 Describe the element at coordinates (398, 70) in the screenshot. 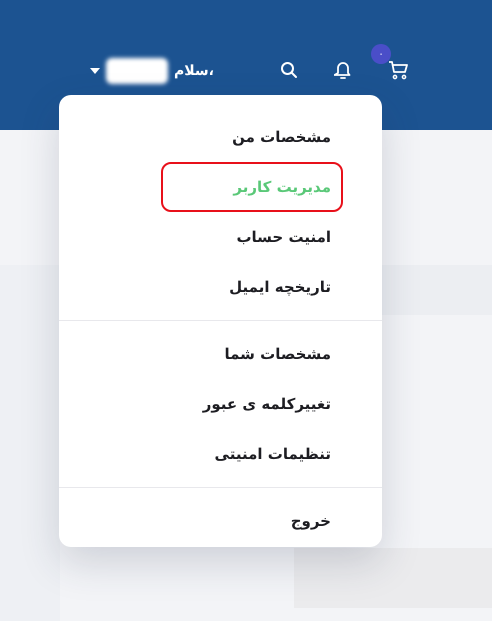

I see `cart-icon` at that location.